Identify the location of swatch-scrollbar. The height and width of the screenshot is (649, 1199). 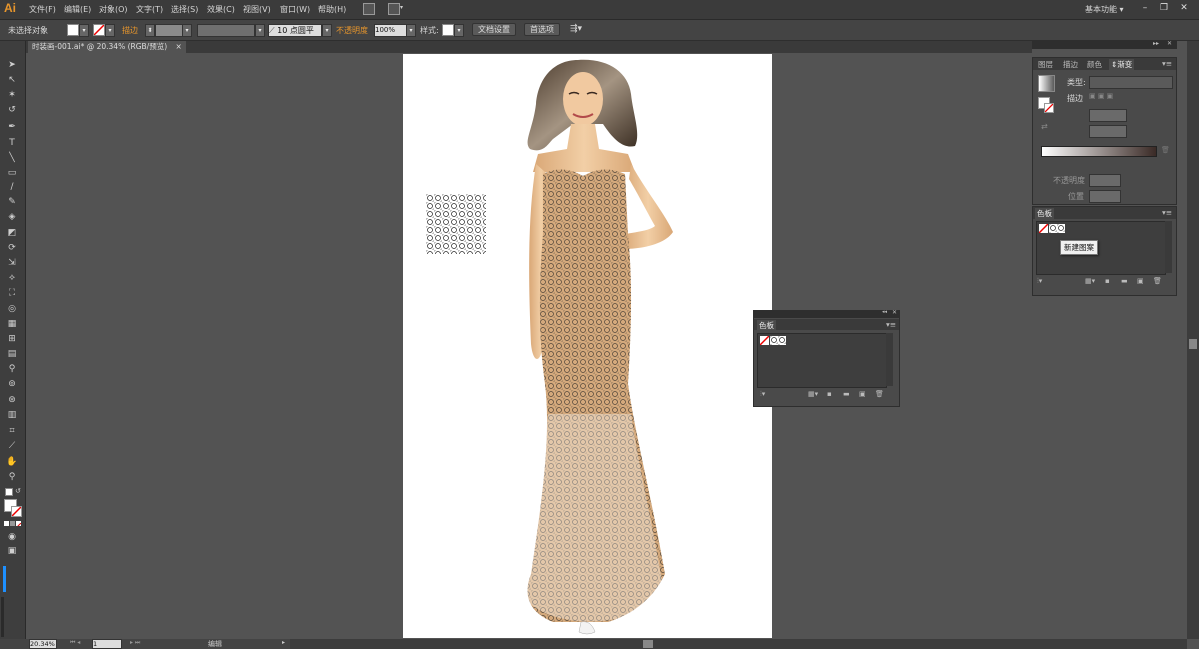
(1168, 247).